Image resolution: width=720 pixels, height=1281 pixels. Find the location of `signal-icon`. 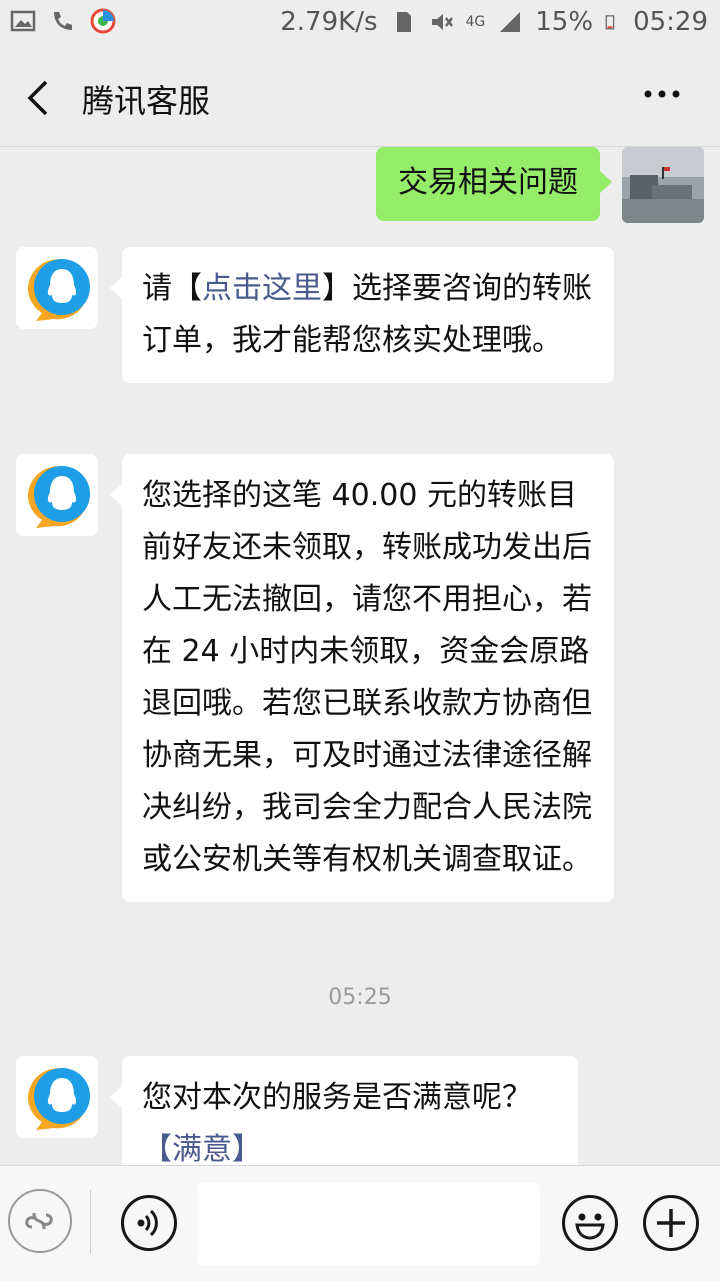

signal-icon is located at coordinates (510, 22).